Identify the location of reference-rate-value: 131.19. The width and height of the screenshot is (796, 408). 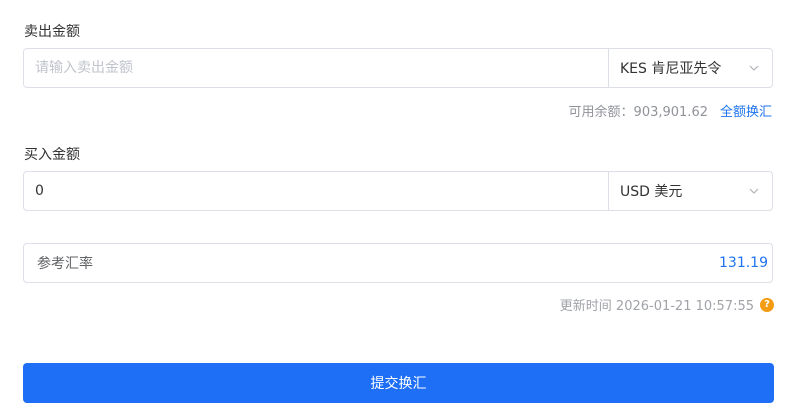
(743, 263).